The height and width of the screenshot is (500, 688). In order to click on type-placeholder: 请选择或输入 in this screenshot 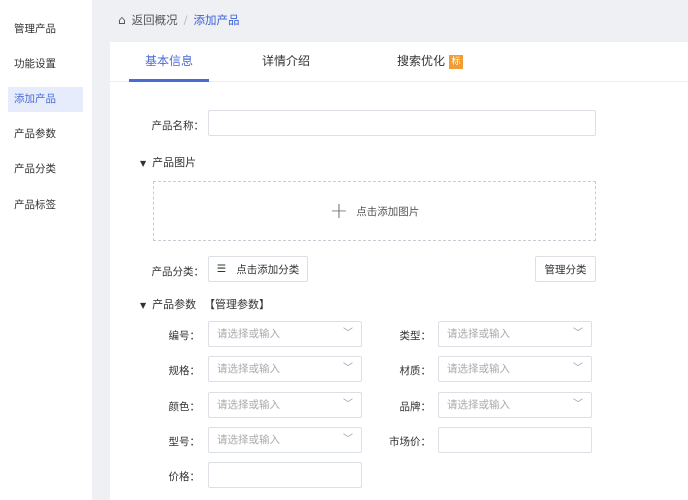, I will do `click(478, 334)`.